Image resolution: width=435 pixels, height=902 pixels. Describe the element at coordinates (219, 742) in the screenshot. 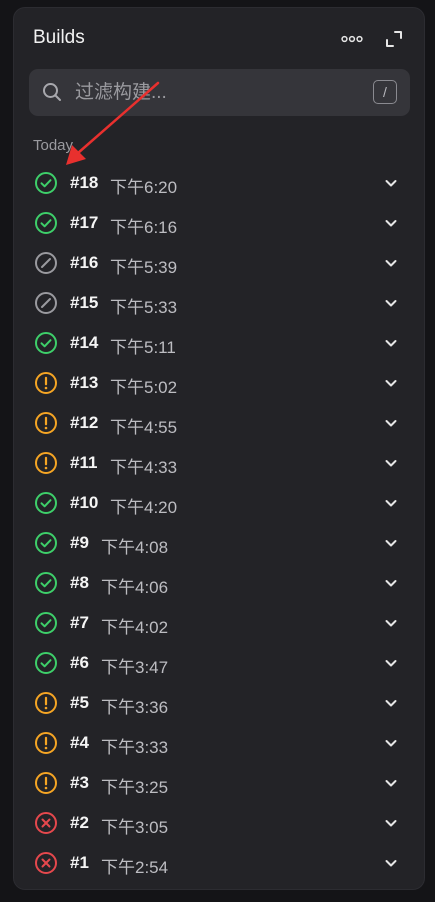

I see `build-row: #4 下午3:33` at that location.